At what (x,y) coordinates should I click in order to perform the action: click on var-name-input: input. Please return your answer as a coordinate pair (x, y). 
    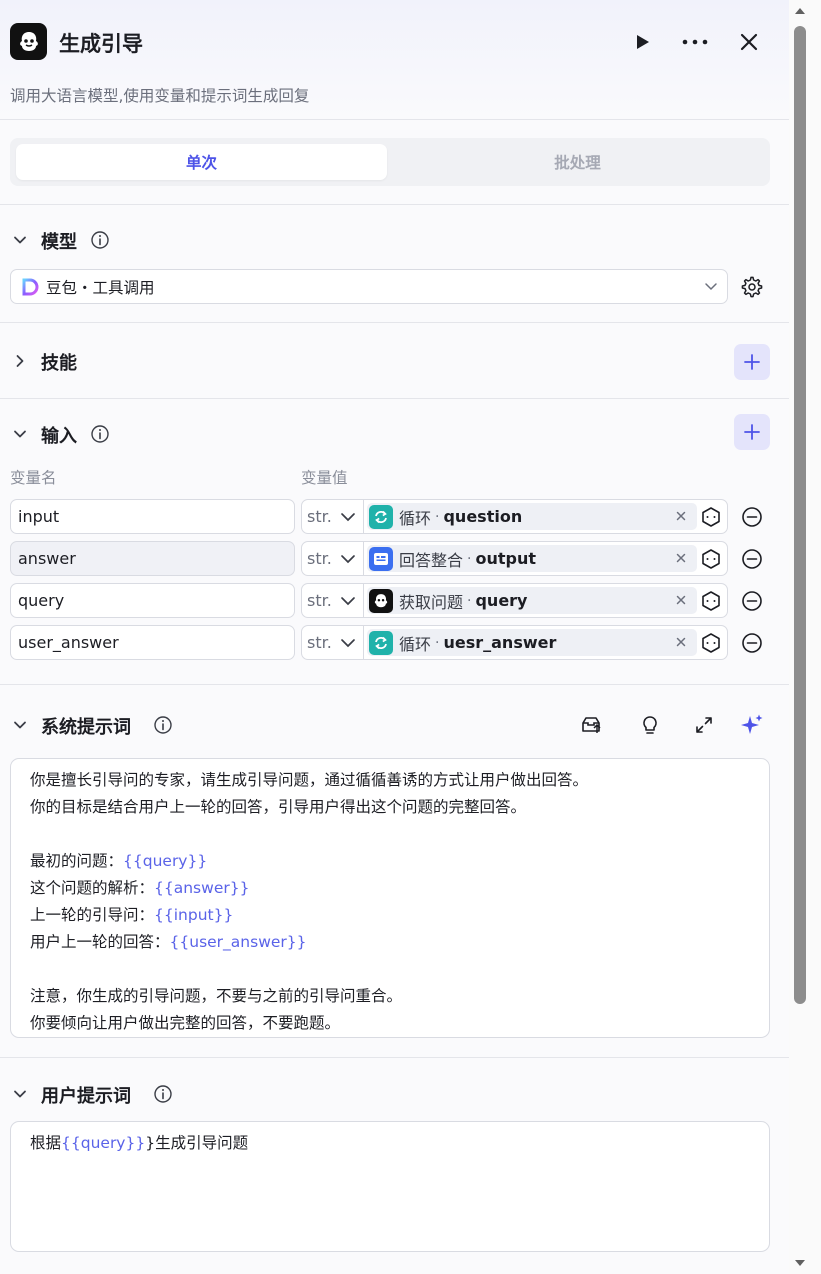
    Looking at the image, I should click on (152, 516).